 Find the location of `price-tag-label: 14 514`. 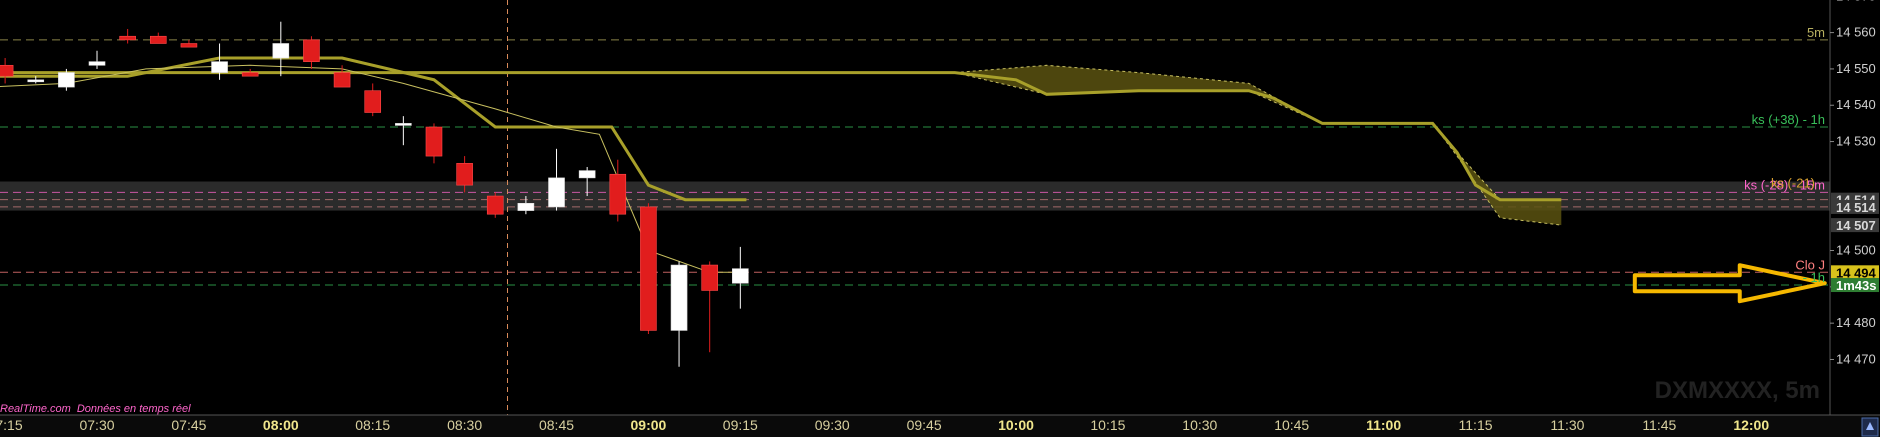

price-tag-label: 14 514 is located at coordinates (1856, 207).